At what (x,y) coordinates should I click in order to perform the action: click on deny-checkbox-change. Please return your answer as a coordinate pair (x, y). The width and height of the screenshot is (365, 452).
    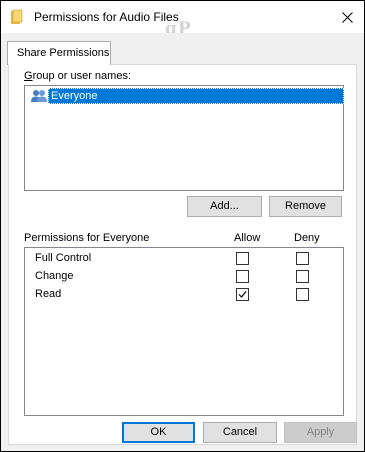
    Looking at the image, I should click on (302, 276).